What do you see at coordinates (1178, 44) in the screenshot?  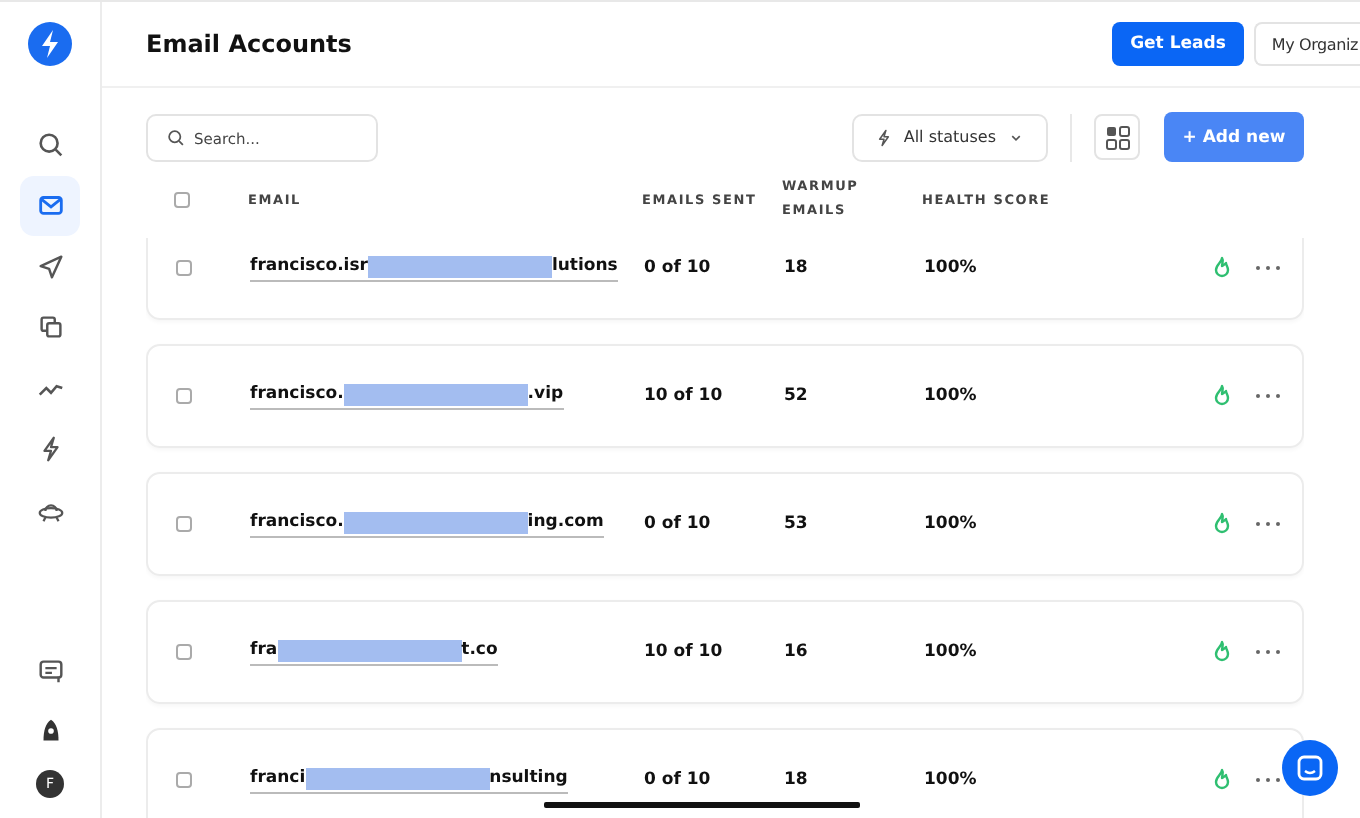 I see `get-leads-button: Get Leads` at bounding box center [1178, 44].